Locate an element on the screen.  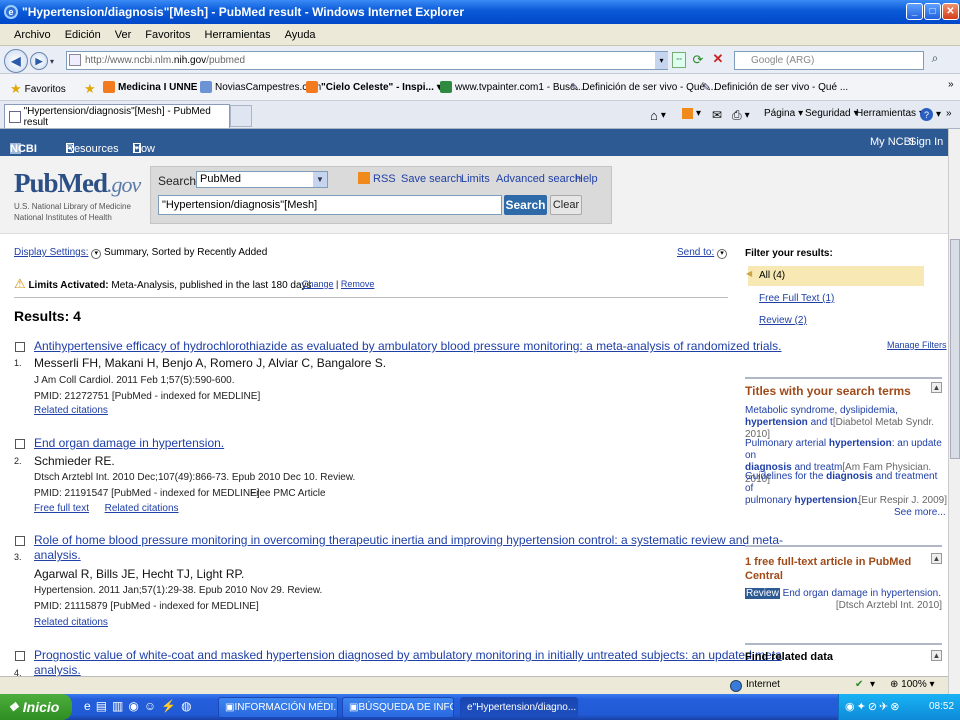
fav-link-medicina: Medicina I UNNE▾ is located at coordinates (154, 87).